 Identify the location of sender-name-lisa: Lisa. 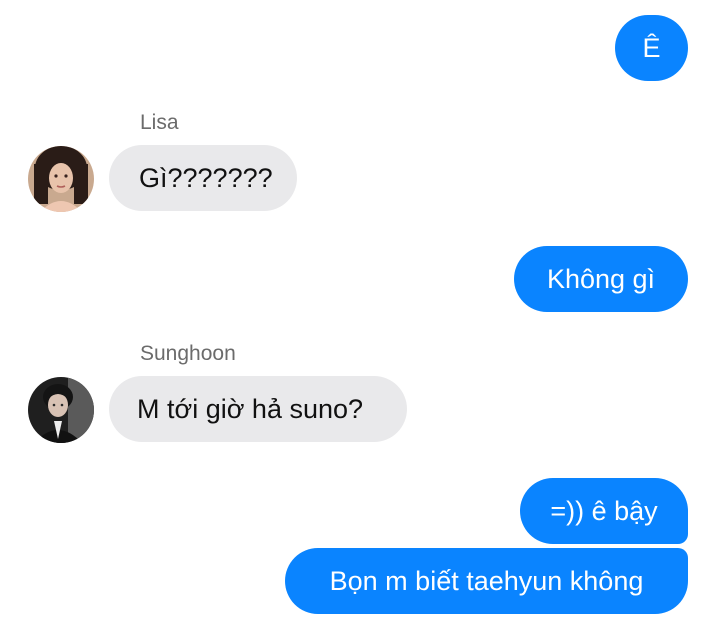
(159, 122).